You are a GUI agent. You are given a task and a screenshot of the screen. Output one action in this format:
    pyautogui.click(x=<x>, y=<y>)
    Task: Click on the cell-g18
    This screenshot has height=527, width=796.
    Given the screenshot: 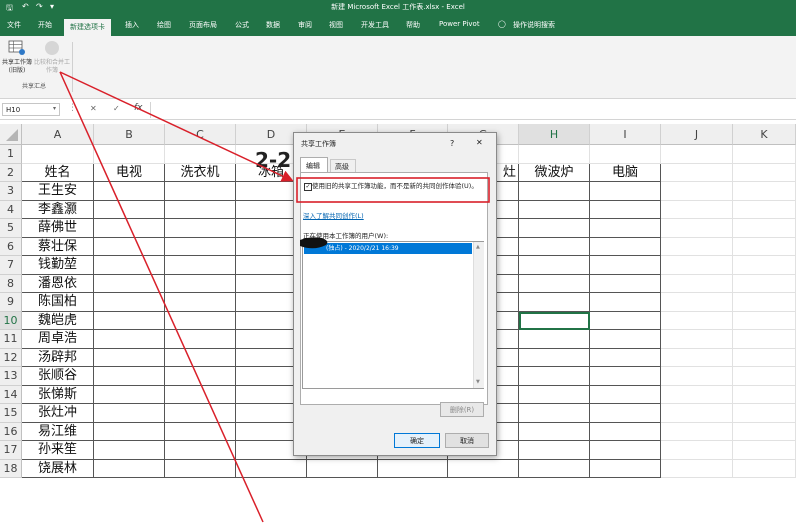 What is the action you would take?
    pyautogui.click(x=483, y=468)
    